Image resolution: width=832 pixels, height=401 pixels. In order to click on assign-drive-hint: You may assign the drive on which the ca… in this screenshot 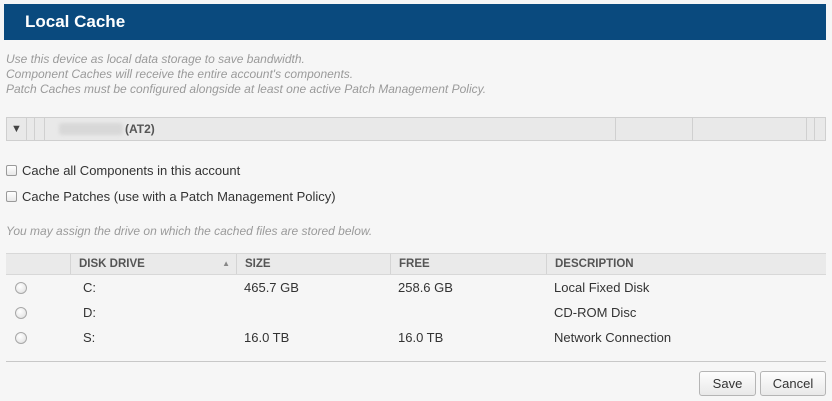, I will do `click(189, 231)`.